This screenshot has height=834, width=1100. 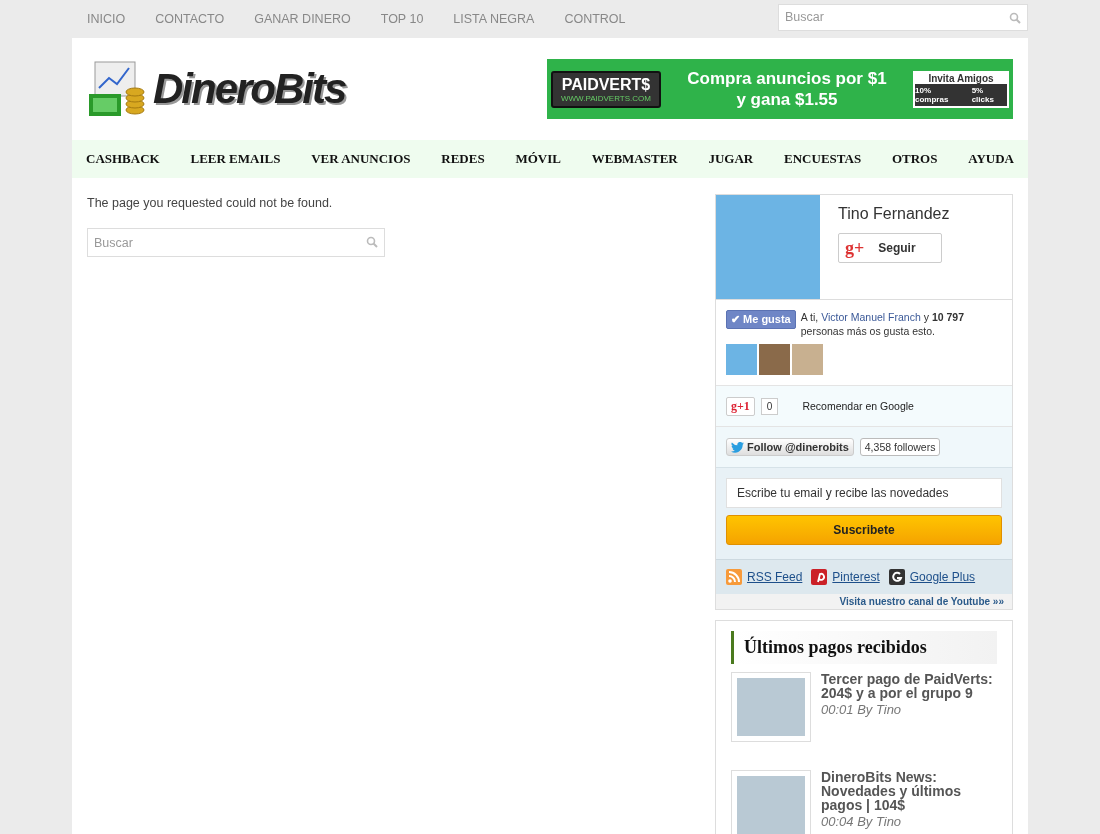 What do you see at coordinates (606, 84) in the screenshot?
I see `ad-brand: PAIDVERT$` at bounding box center [606, 84].